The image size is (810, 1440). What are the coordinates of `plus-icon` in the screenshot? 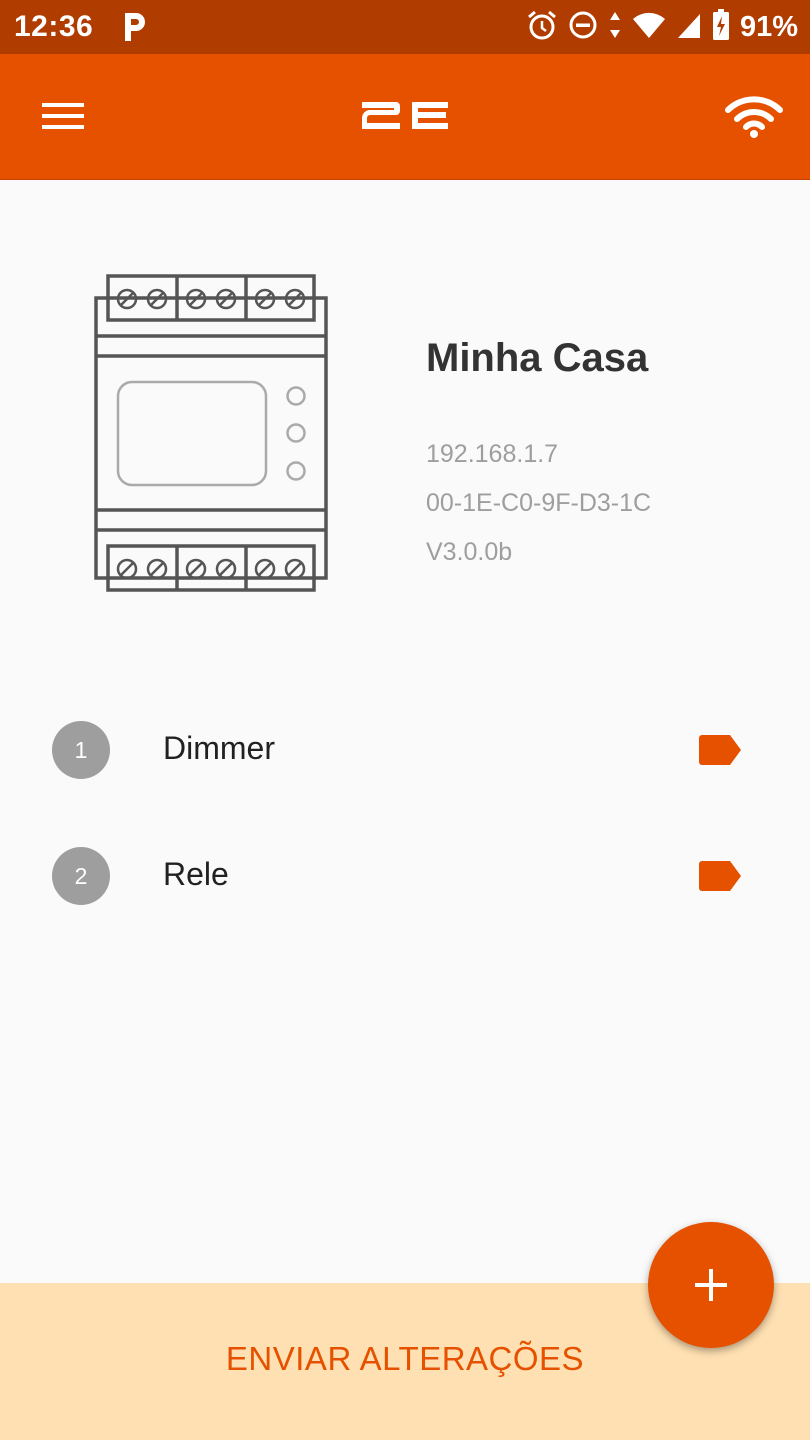 It's located at (711, 1285).